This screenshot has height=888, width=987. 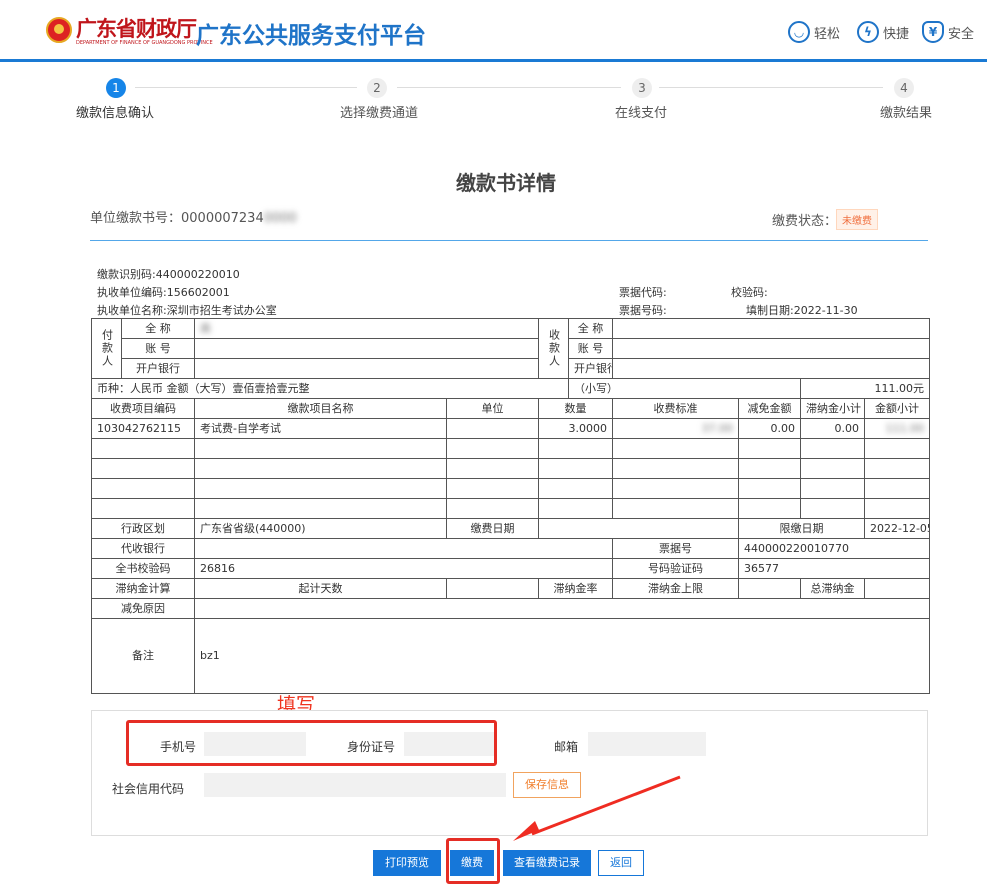 What do you see at coordinates (684, 388) in the screenshot?
I see `amount-small-label: （小写）` at bounding box center [684, 388].